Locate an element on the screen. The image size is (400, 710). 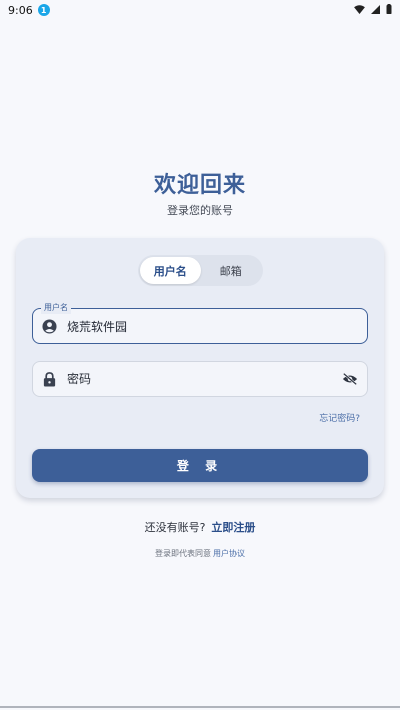
password-input is located at coordinates (204, 379).